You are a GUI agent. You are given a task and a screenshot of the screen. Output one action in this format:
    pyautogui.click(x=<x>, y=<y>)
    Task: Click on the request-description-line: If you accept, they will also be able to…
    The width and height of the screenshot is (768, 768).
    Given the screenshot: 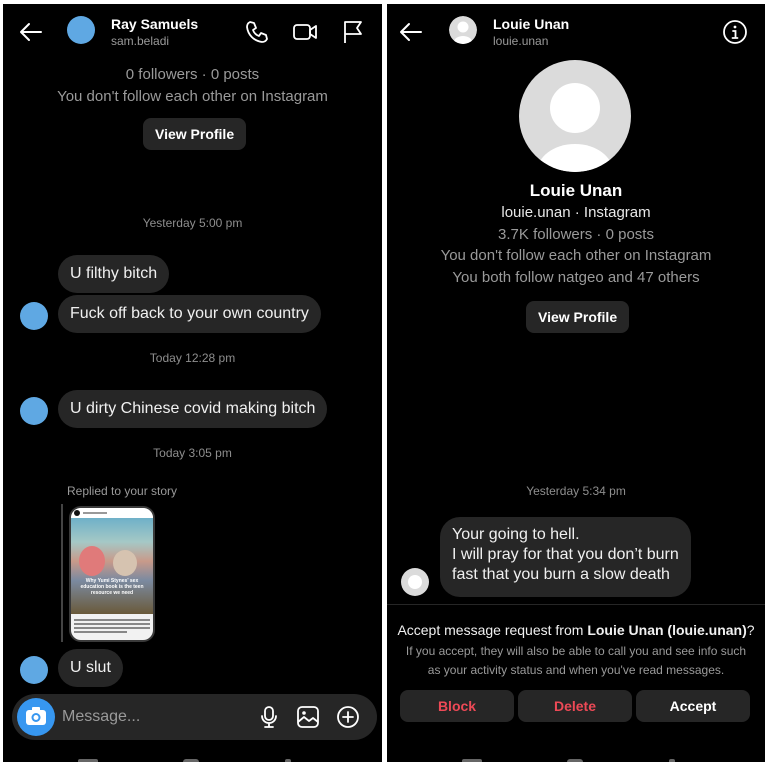 What is the action you would take?
    pyautogui.click(x=576, y=651)
    